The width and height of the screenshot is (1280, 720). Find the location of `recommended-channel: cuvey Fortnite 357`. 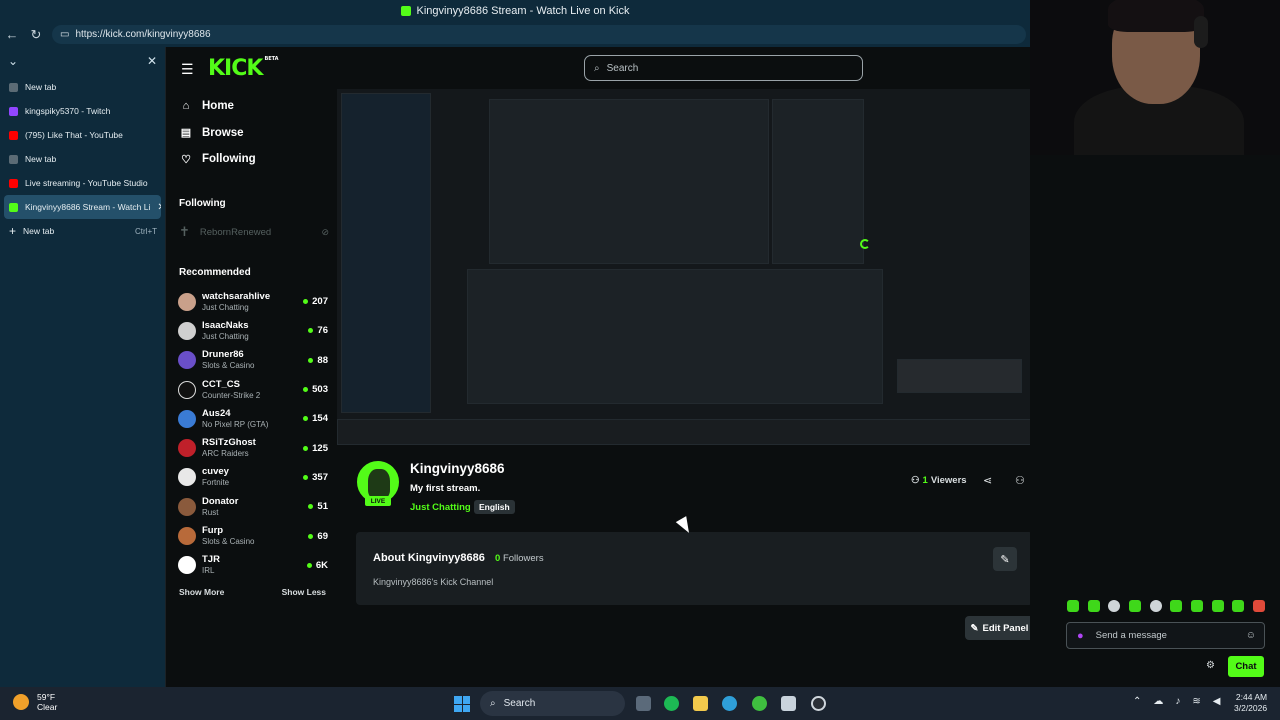

recommended-channel: cuvey Fortnite 357 is located at coordinates (253, 477).